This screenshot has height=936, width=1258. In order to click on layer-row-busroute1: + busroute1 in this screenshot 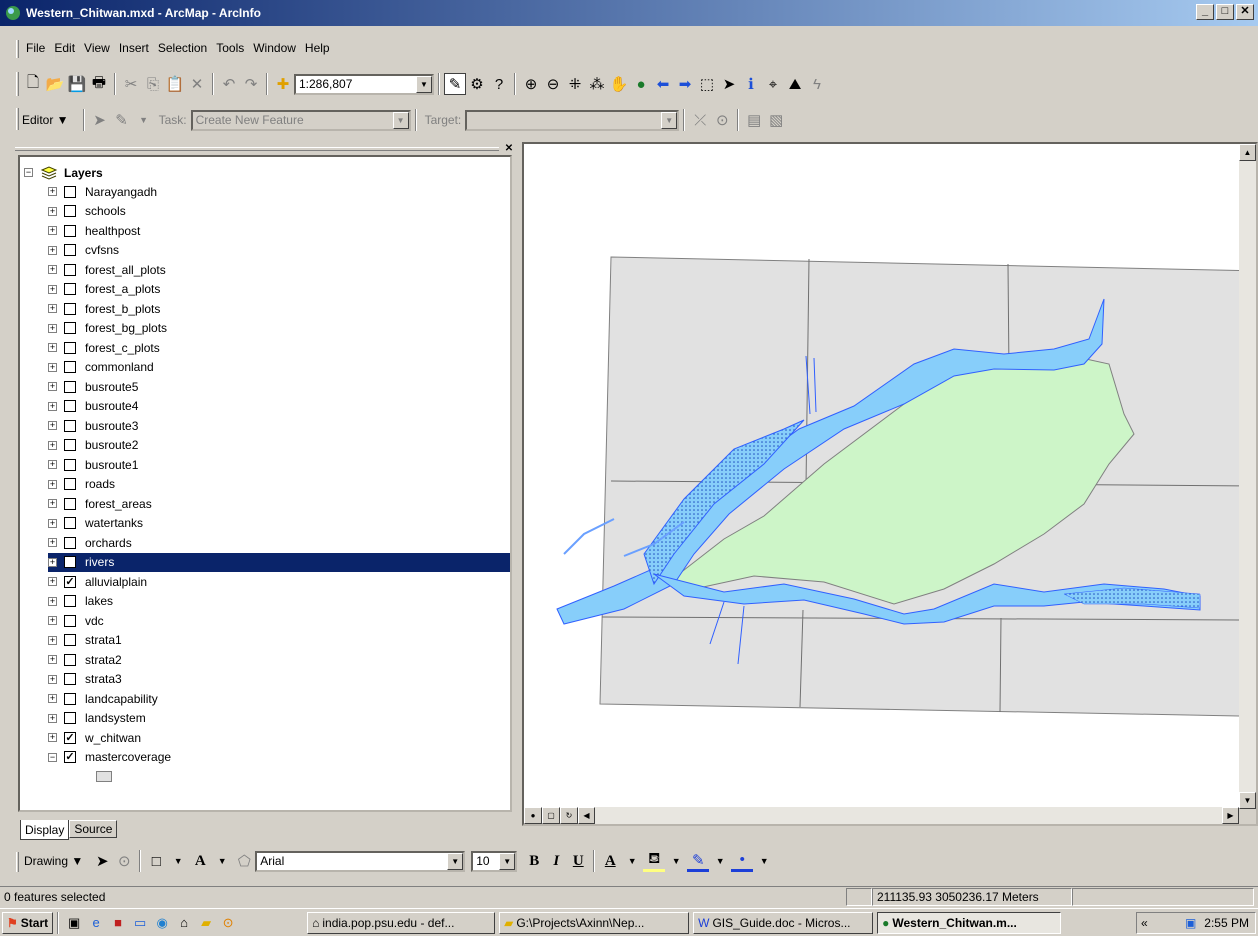, I will do `click(279, 464)`.